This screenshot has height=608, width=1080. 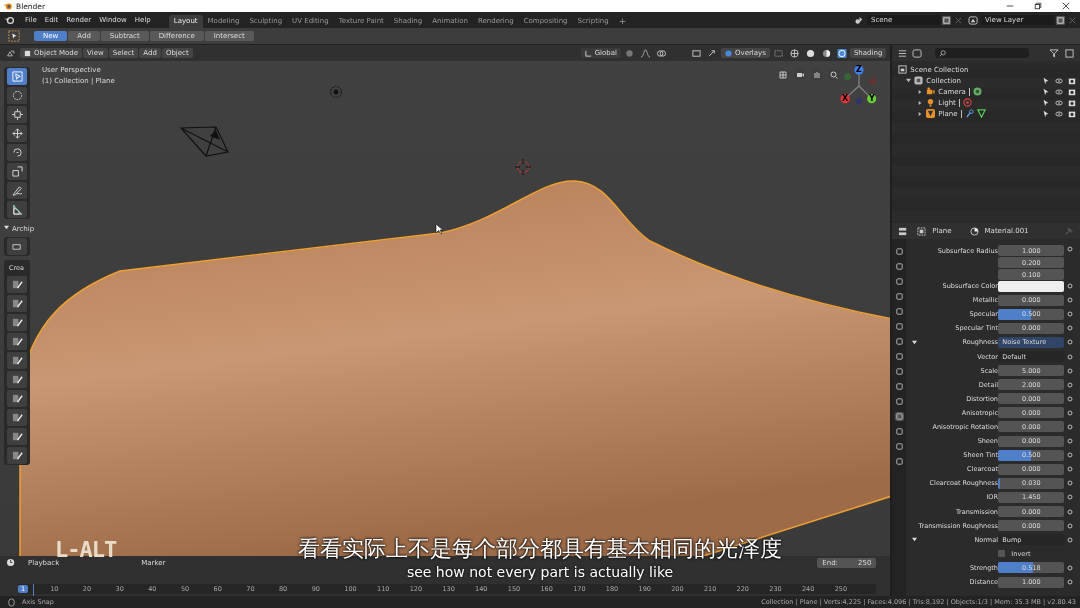 What do you see at coordinates (1002, 554) in the screenshot?
I see `checkbox` at bounding box center [1002, 554].